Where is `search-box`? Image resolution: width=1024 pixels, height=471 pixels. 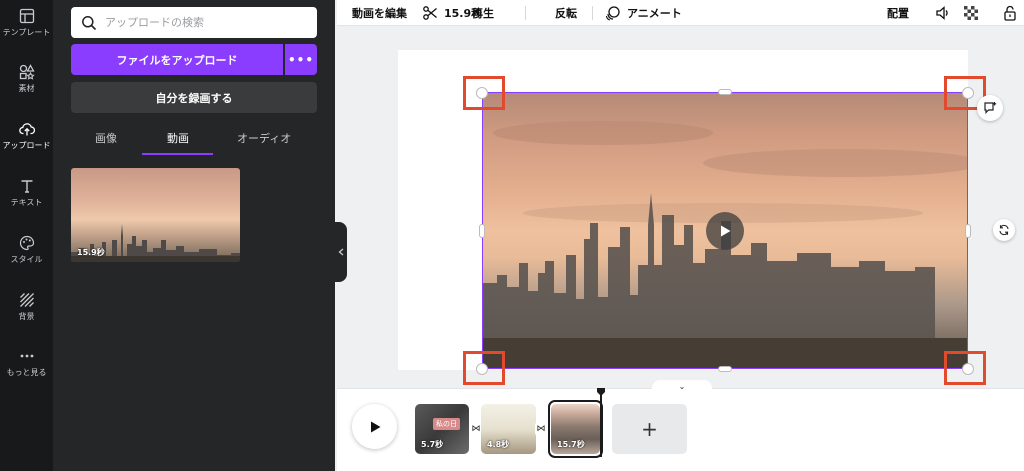
search-box is located at coordinates (194, 22).